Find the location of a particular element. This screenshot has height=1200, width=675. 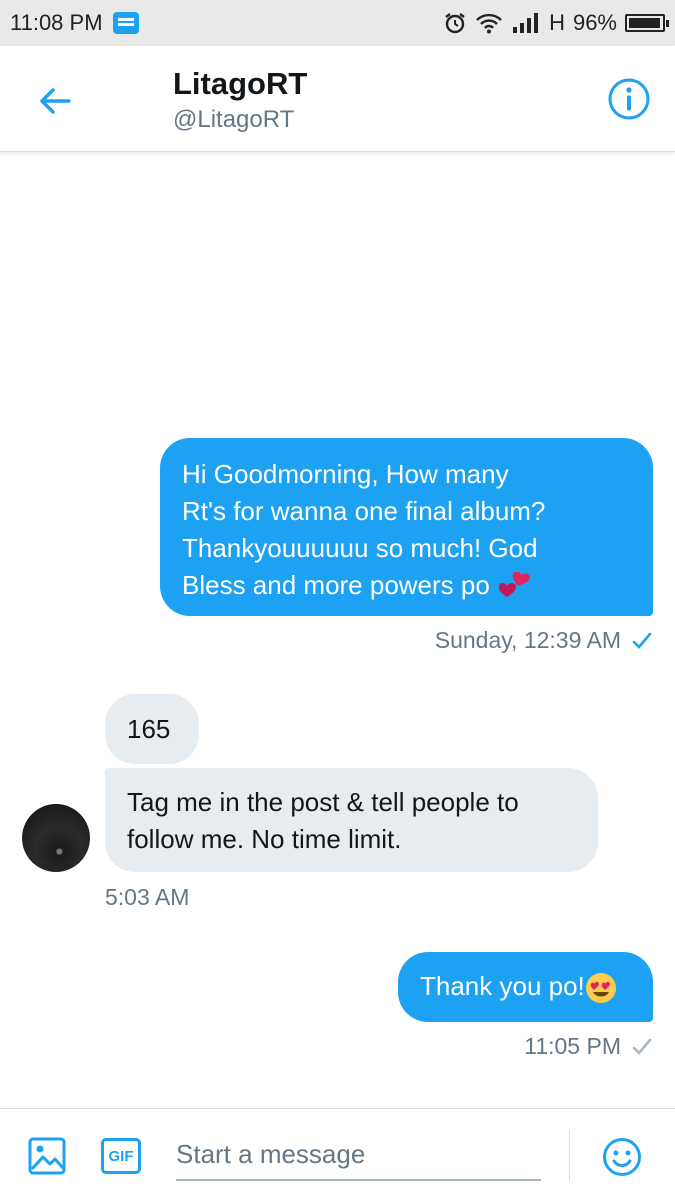

network-type: H is located at coordinates (557, 22).